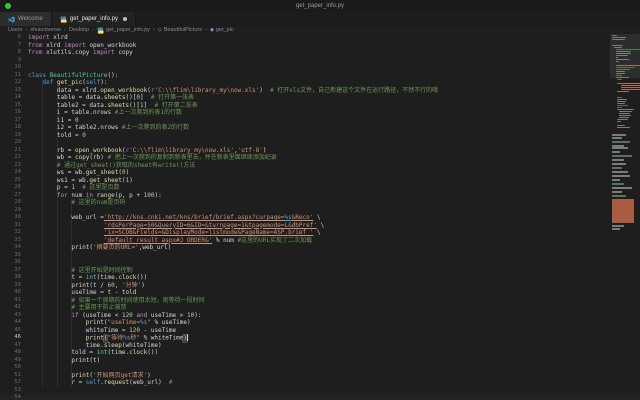  What do you see at coordinates (305, 166) in the screenshot?
I see `code-line: 23 # 通过get_sheet()获取的sheet有write()方法` at bounding box center [305, 166].